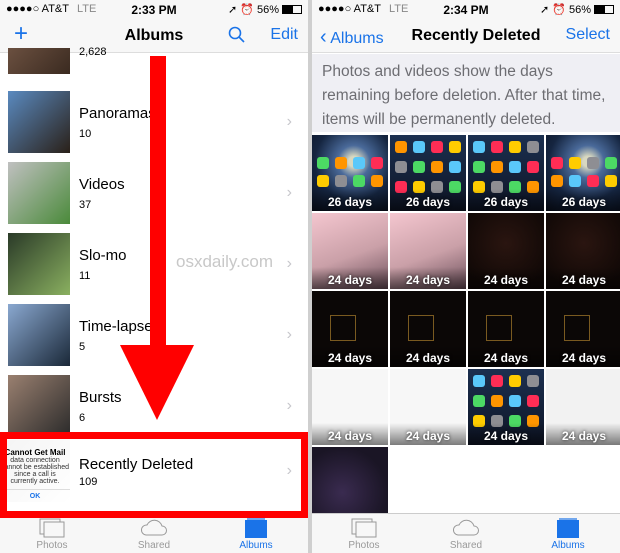 The image size is (620, 553). Describe the element at coordinates (85, 205) in the screenshot. I see `album-count: 37` at that location.